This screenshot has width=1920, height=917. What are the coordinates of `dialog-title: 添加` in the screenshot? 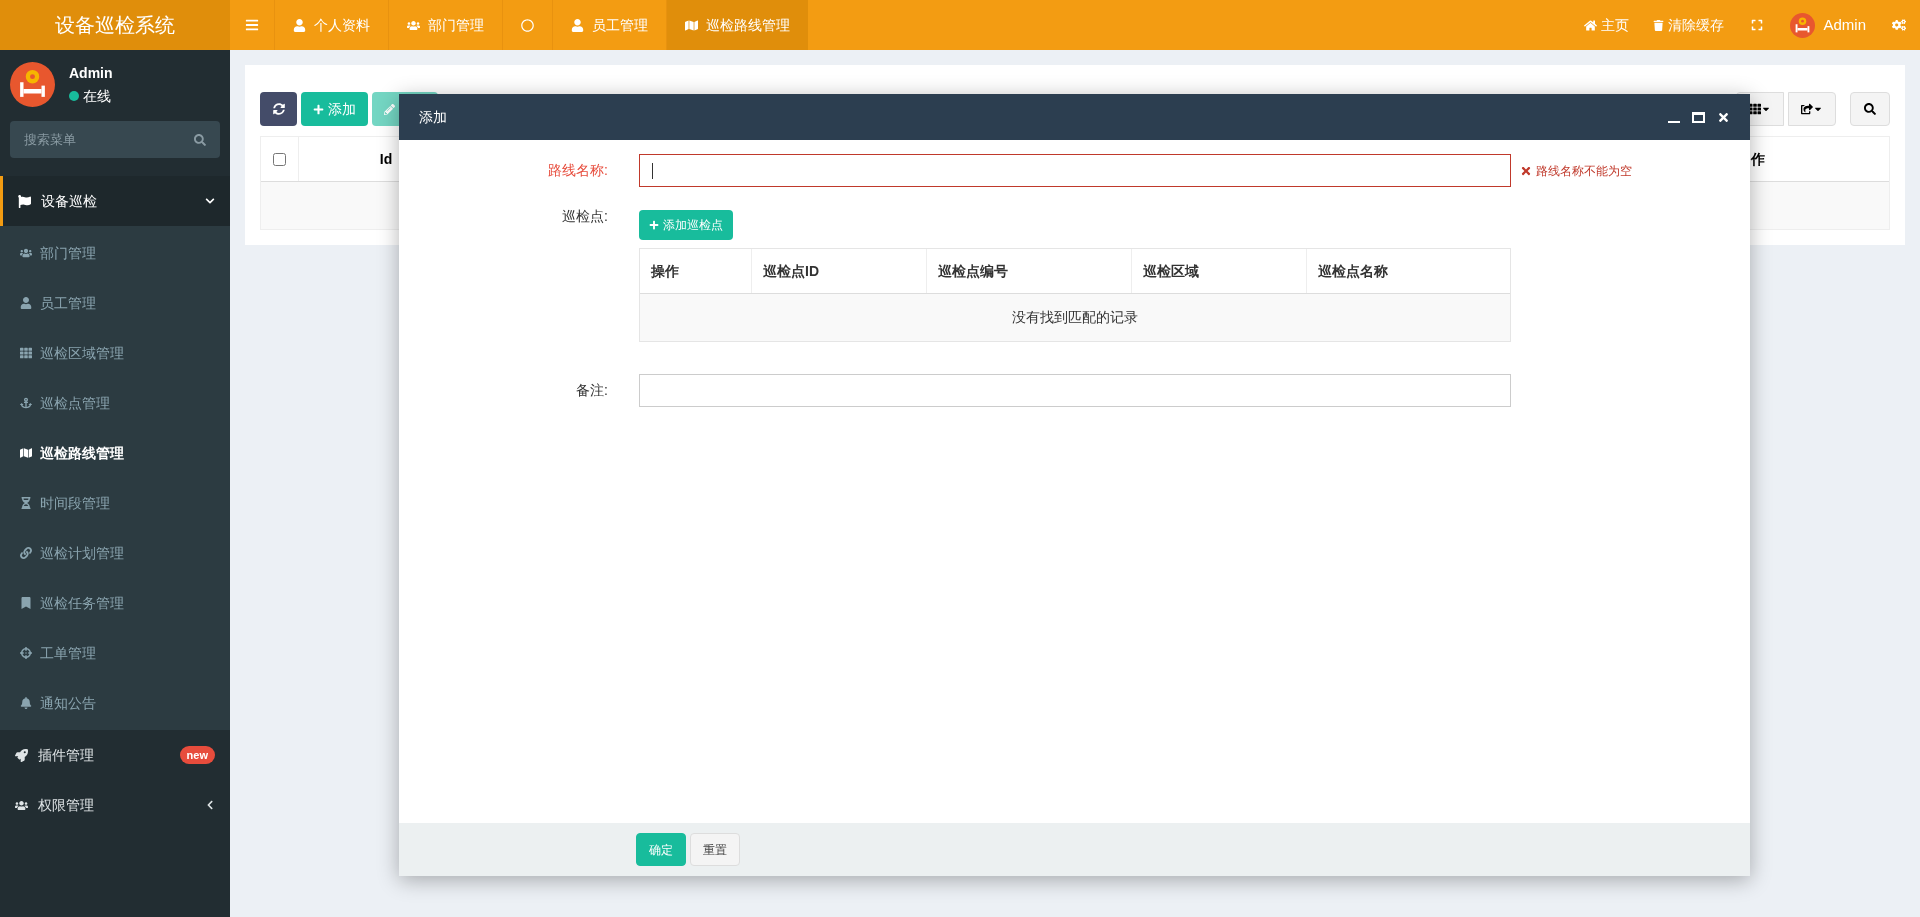 It's located at (433, 117).